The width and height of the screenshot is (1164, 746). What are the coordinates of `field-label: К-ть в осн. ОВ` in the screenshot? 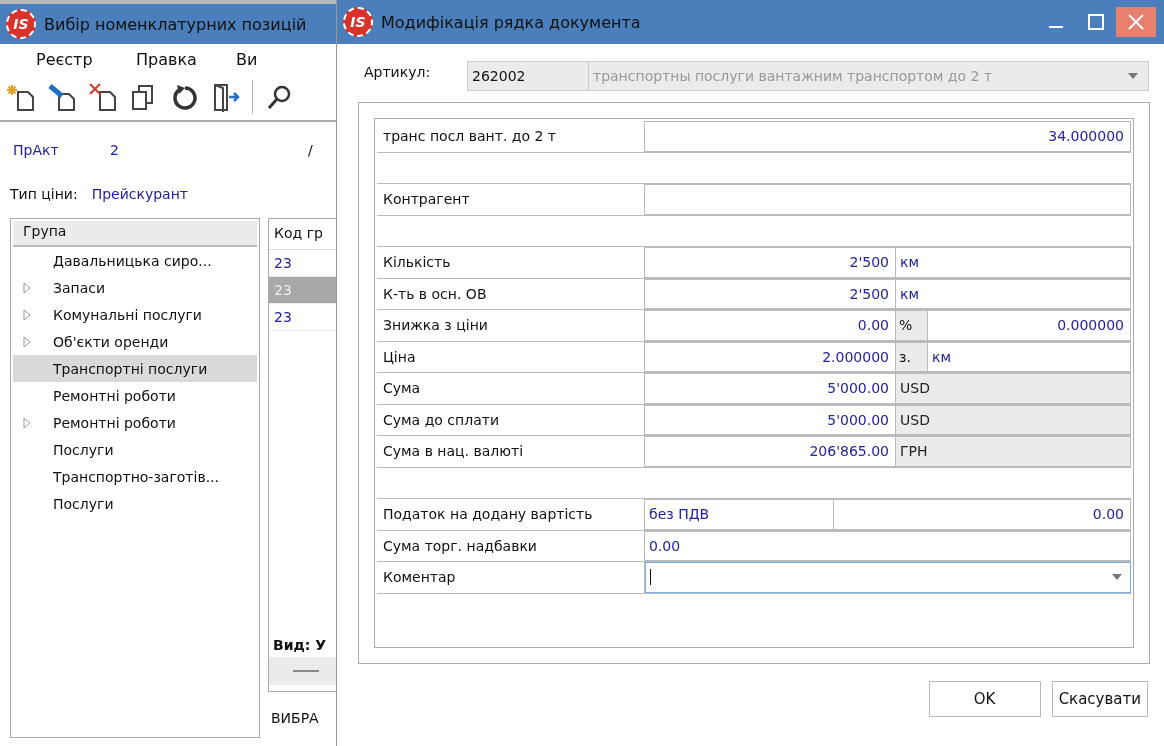 It's located at (511, 293).